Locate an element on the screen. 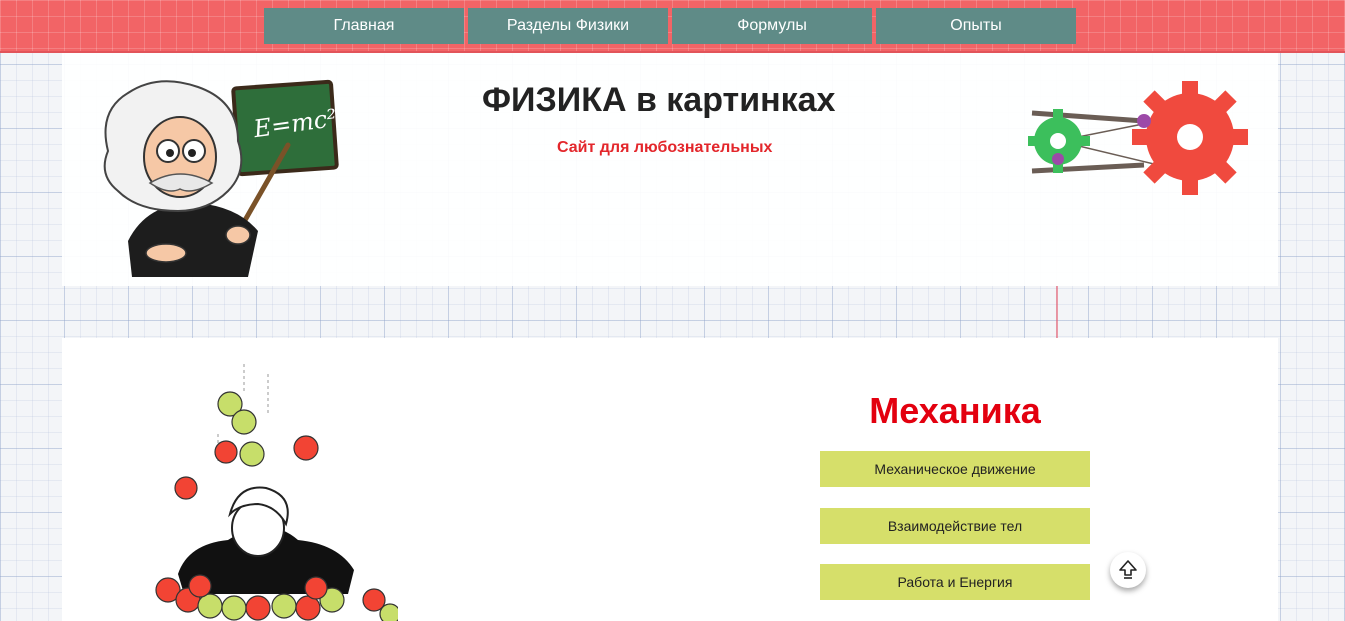  arrow-up-icon is located at coordinates (1128, 569).